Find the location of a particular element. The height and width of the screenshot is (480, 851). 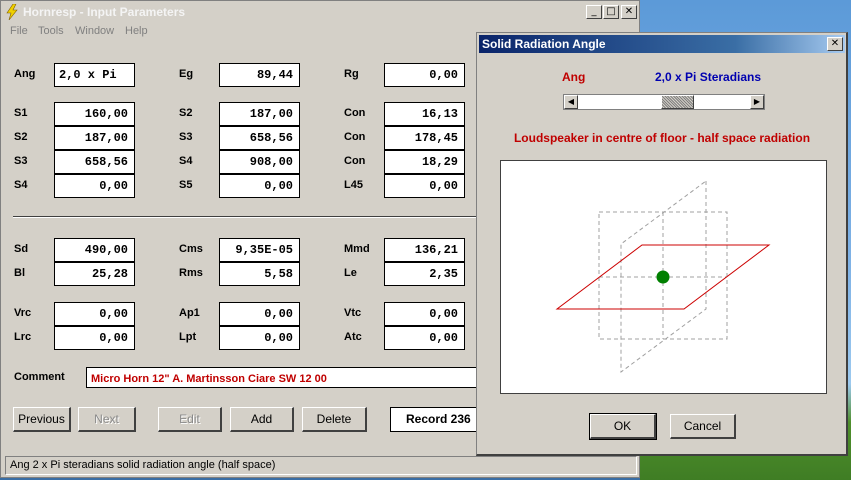

menu-file: File is located at coordinates (19, 31).